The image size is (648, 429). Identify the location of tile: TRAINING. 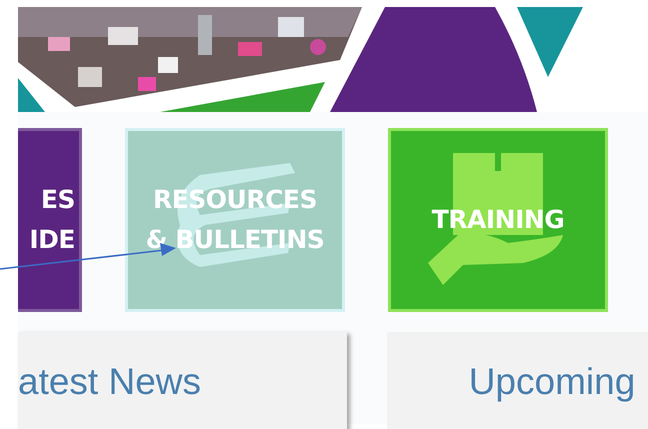
(498, 220).